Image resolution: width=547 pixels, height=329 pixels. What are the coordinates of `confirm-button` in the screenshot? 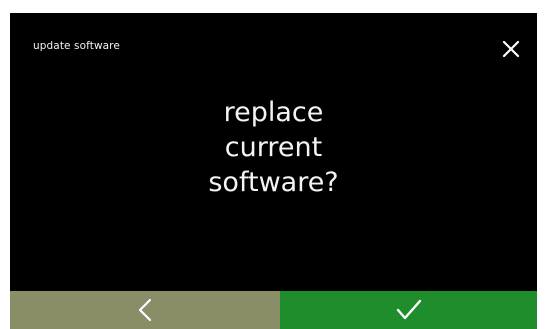 It's located at (408, 310).